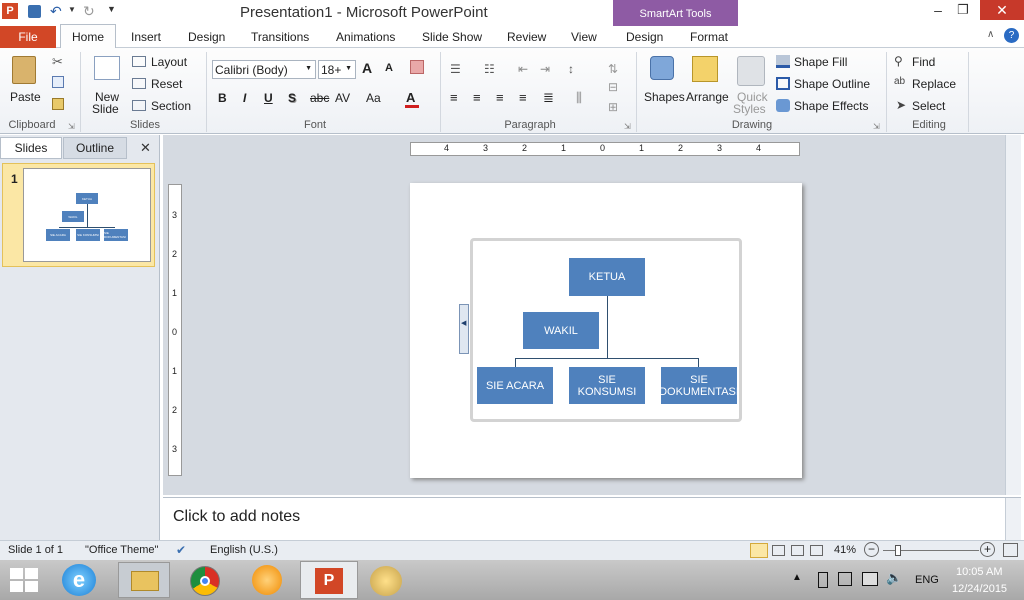  Describe the element at coordinates (927, 580) in the screenshot. I see `input-language: ENG` at that location.